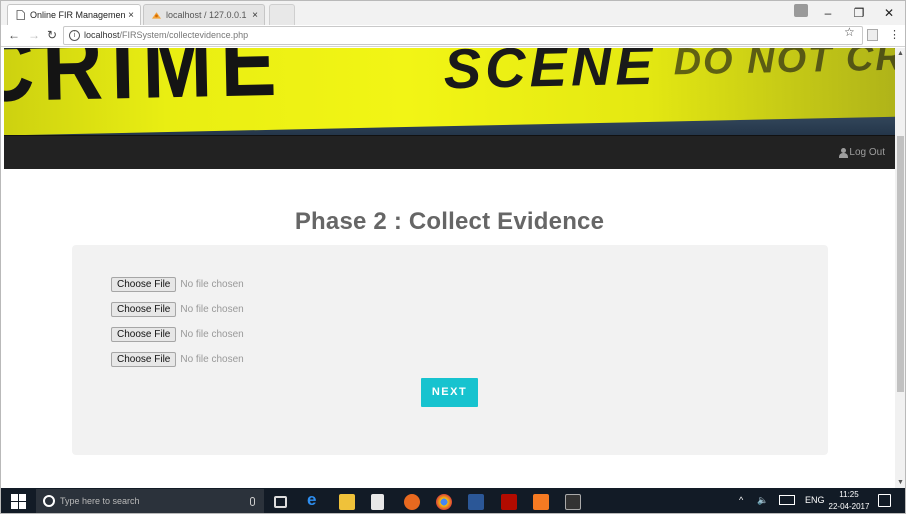  Describe the element at coordinates (541, 502) in the screenshot. I see `xampp-icon` at that location.